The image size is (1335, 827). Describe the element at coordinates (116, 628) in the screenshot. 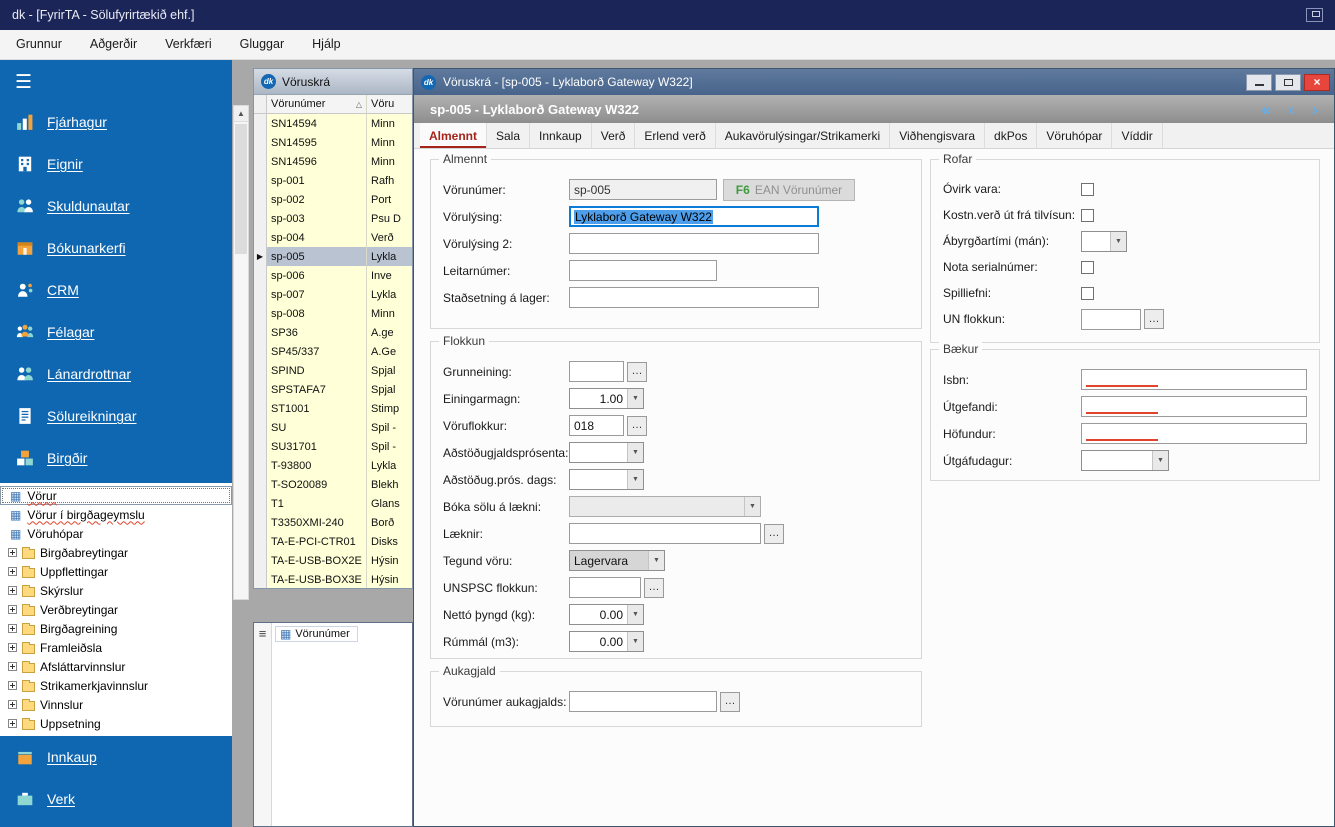

I see `sidebar-folder-item: Birgðagreining` at that location.